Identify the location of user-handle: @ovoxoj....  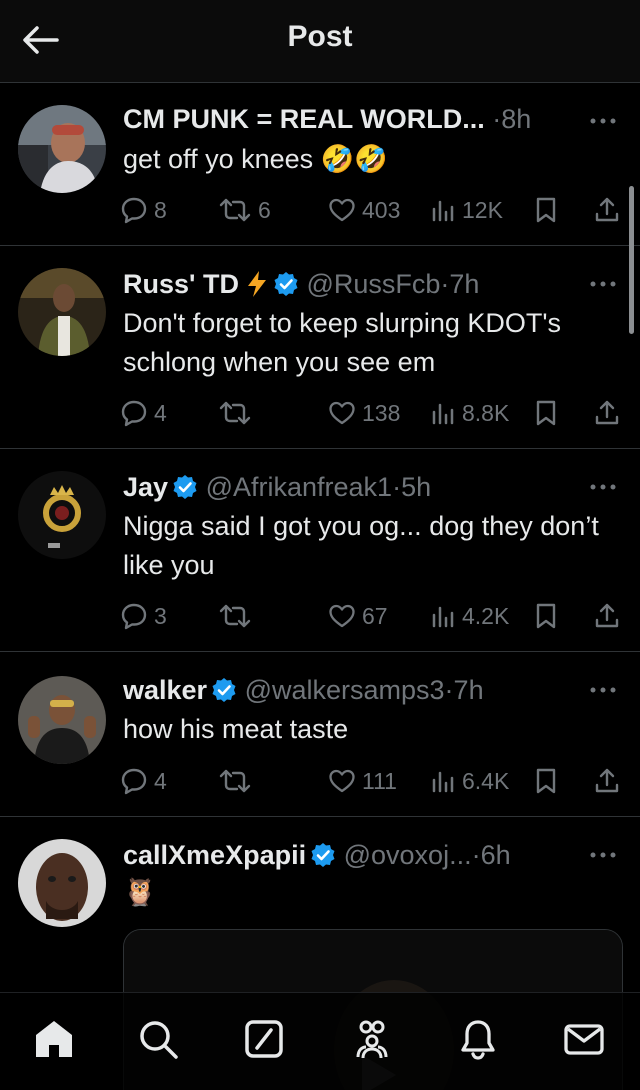
(408, 855).